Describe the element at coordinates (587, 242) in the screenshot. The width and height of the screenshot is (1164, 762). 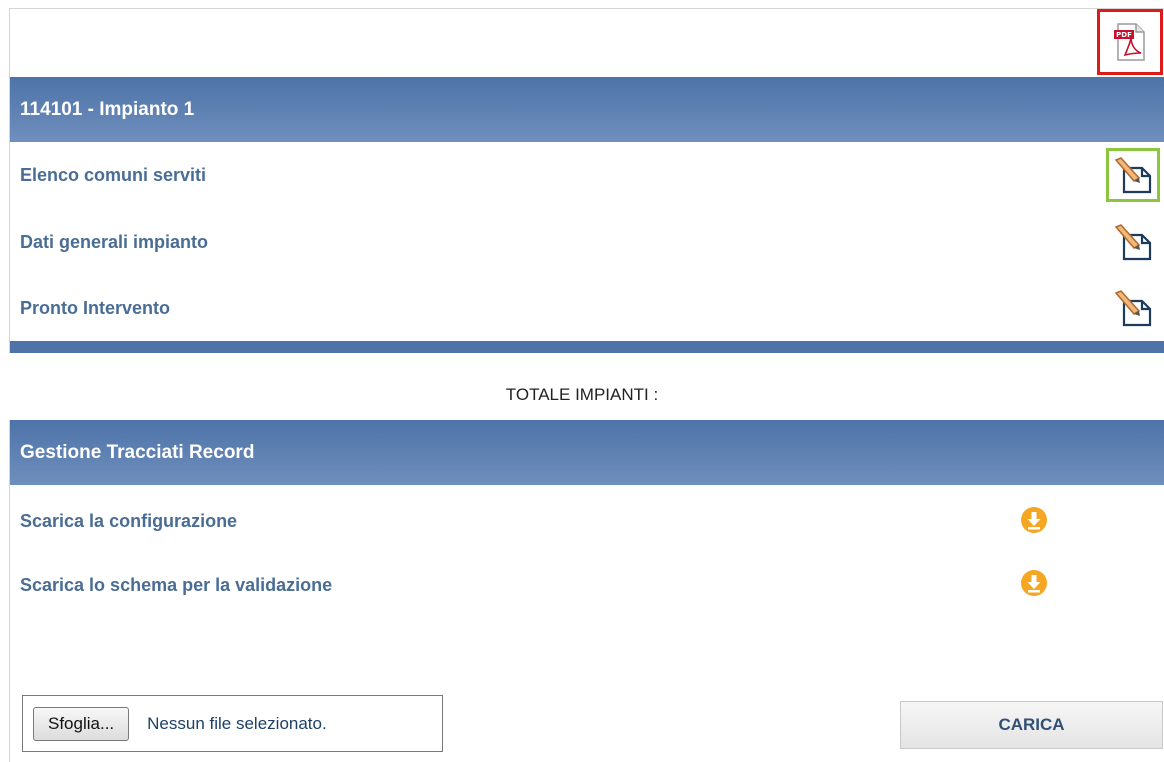
I see `list-item-dati-generali: Dati generali impianto` at that location.